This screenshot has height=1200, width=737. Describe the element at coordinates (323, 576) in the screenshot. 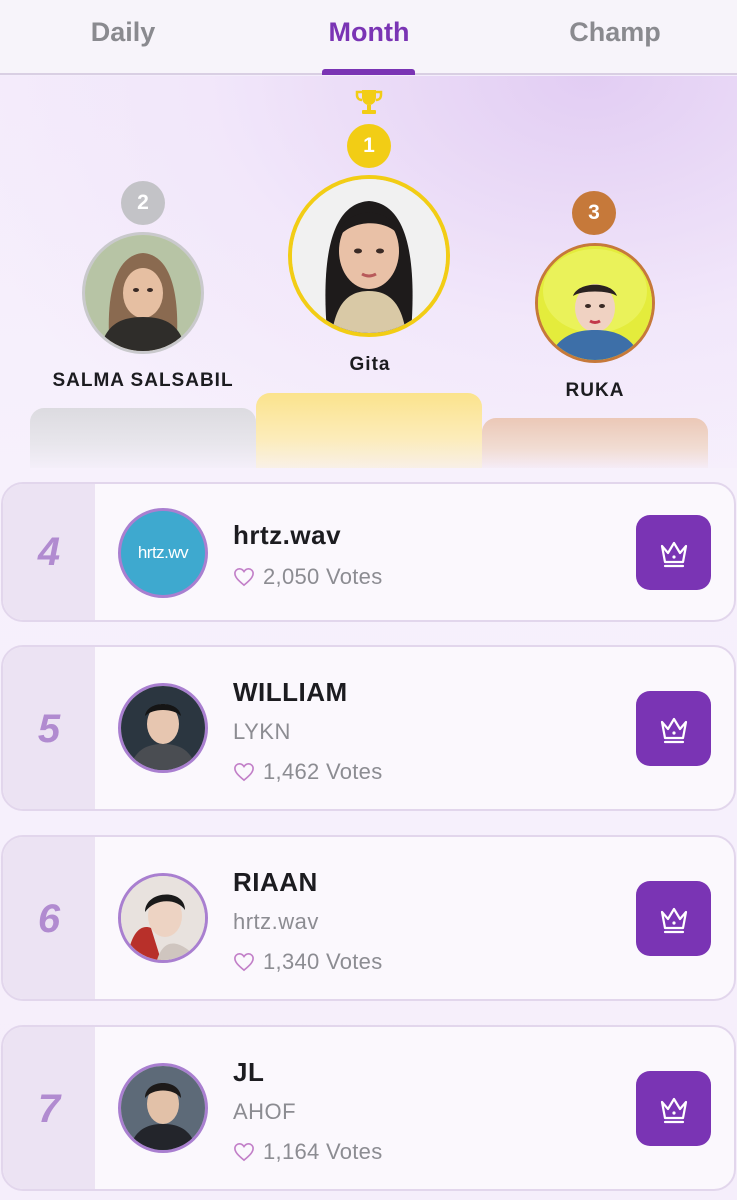

I see `vote-count-text: 2,050 Votes` at that location.